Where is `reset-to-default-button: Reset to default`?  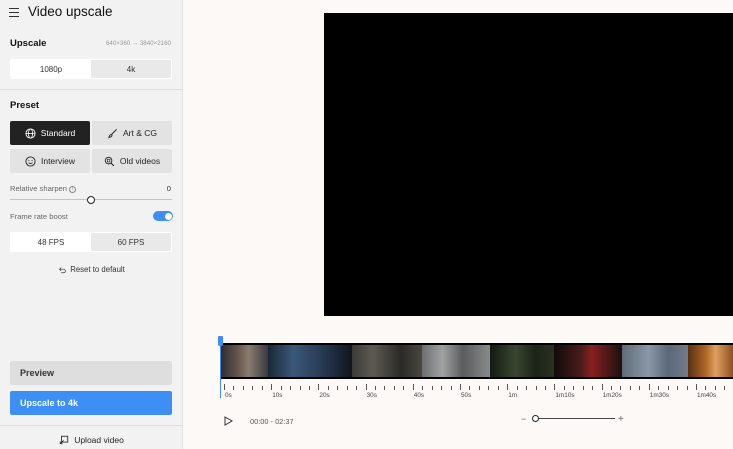 reset-to-default-button: Reset to default is located at coordinates (91, 269).